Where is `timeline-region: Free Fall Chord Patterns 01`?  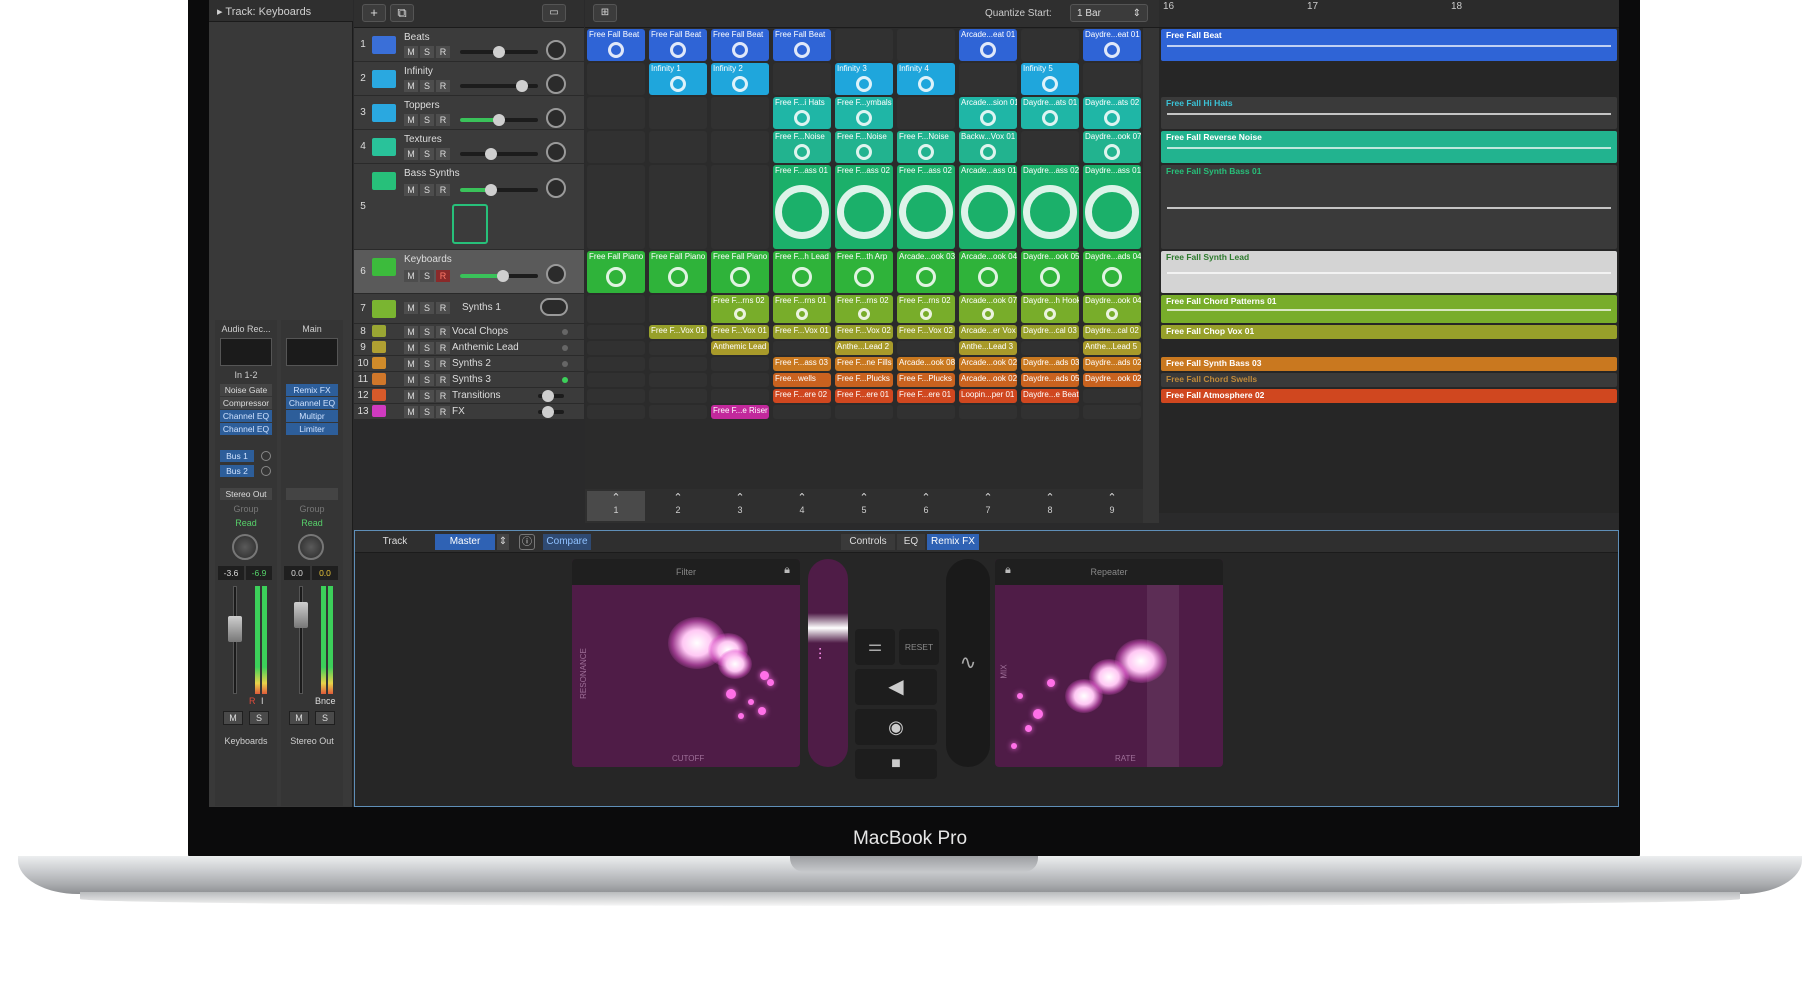
timeline-region: Free Fall Chord Patterns 01 is located at coordinates (1389, 309).